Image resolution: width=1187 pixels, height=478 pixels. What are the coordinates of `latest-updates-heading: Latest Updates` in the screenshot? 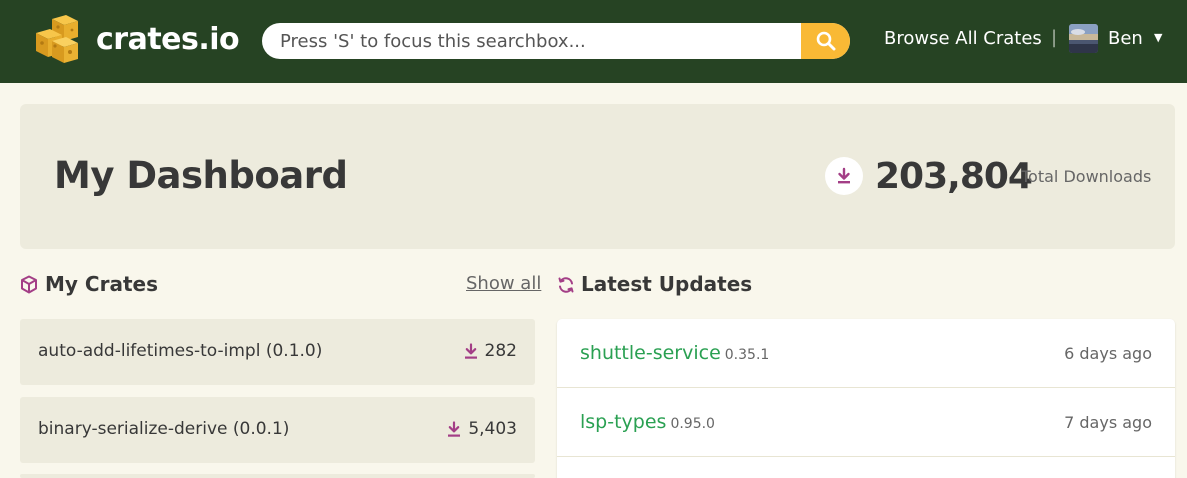 It's located at (667, 284).